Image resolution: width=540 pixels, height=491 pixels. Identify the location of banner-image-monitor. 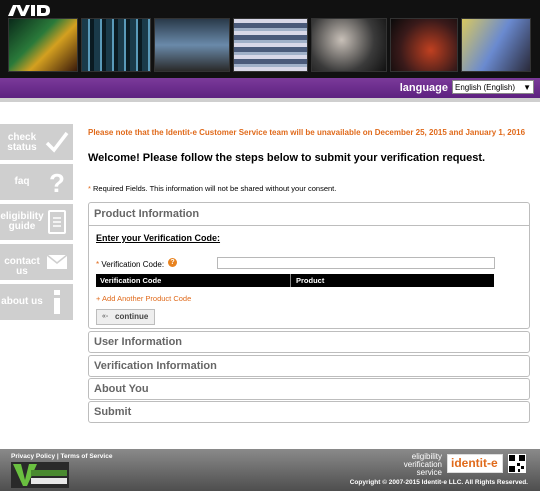
(496, 45).